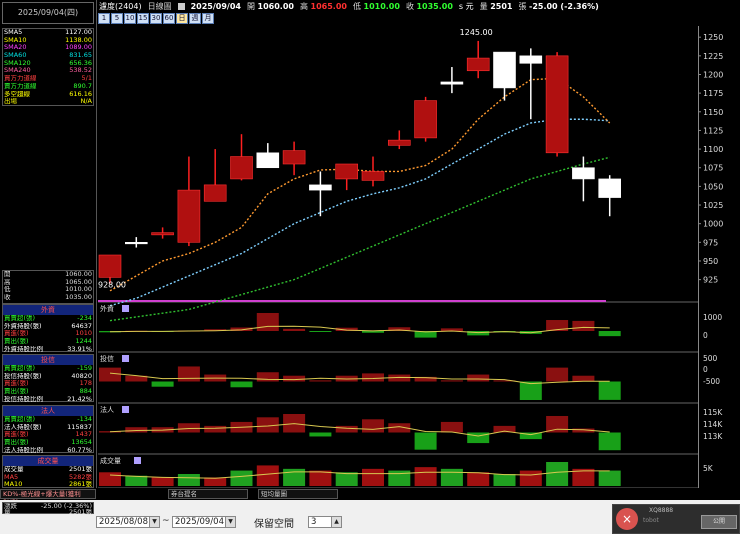 This screenshot has height=534, width=740. I want to click on stepper-arrows-icon: ▲, so click(336, 522).